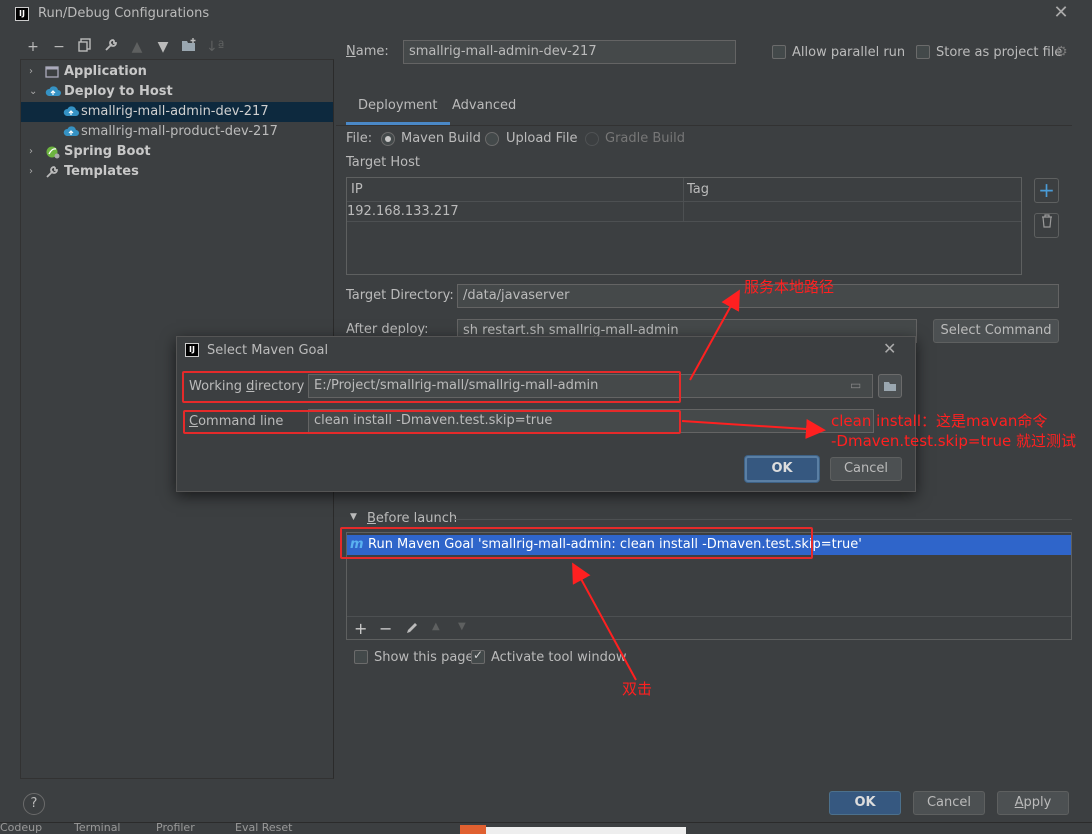 The width and height of the screenshot is (1092, 834). Describe the element at coordinates (789, 287) in the screenshot. I see `local-path-annotation: 服务本地路径` at that location.